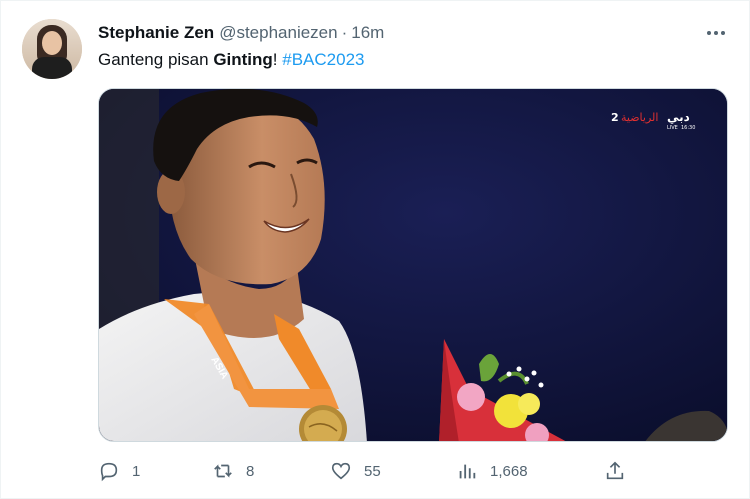 Image resolution: width=750 pixels, height=499 pixels. I want to click on reply-count: 1, so click(136, 471).